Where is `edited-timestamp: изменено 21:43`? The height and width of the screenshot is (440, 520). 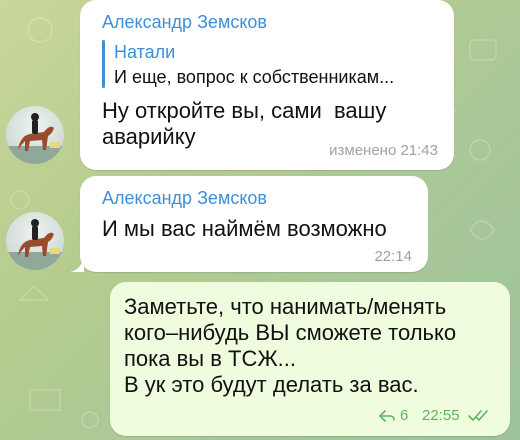 edited-timestamp: изменено 21:43 is located at coordinates (383, 150).